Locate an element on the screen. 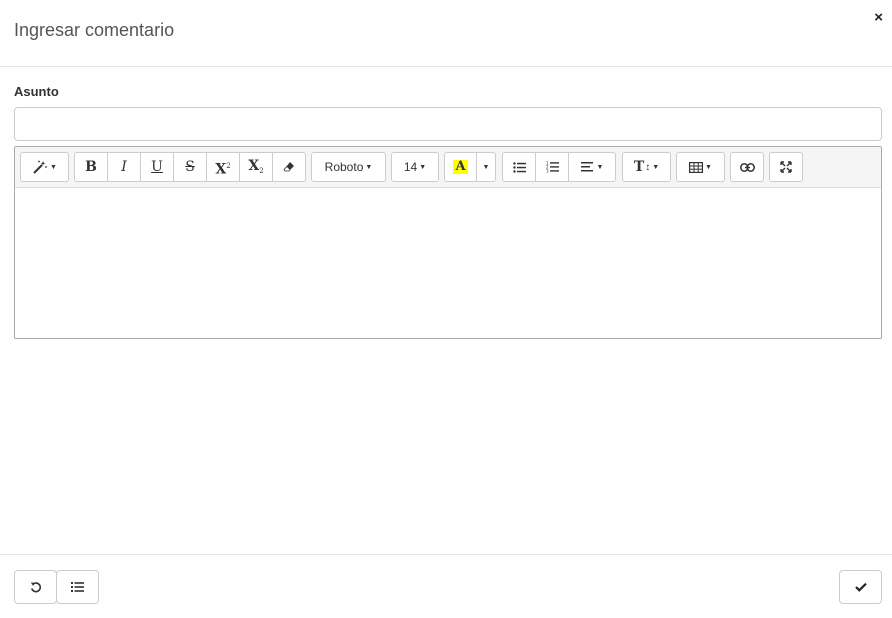 The image size is (892, 618). table-icon is located at coordinates (696, 167).